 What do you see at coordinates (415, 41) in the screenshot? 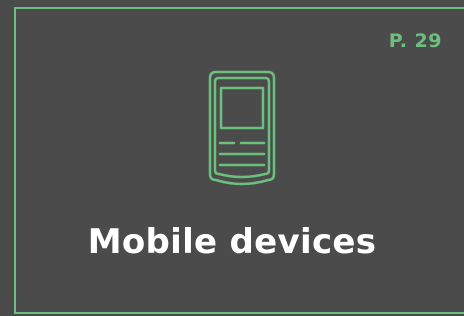
I see `page-number: P. 29` at bounding box center [415, 41].